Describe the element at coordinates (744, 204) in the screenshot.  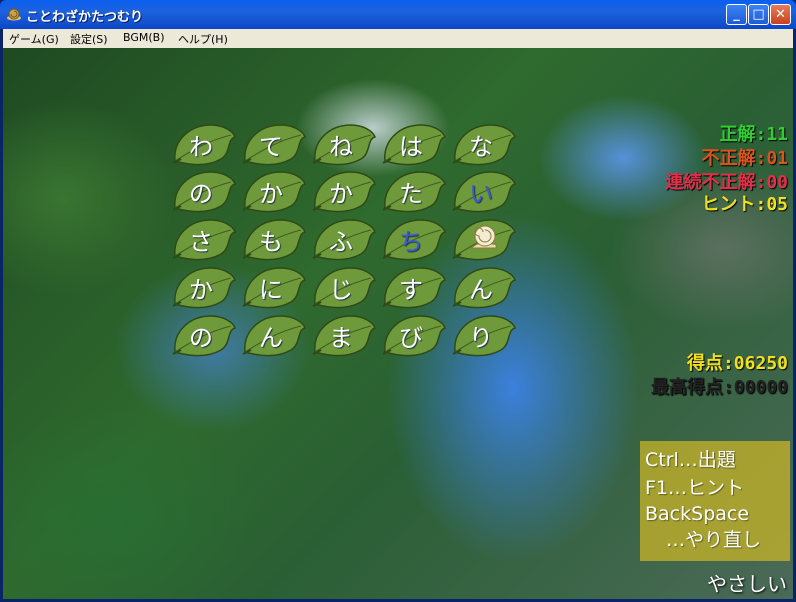
I see `hint-count: ヒント:05` at that location.